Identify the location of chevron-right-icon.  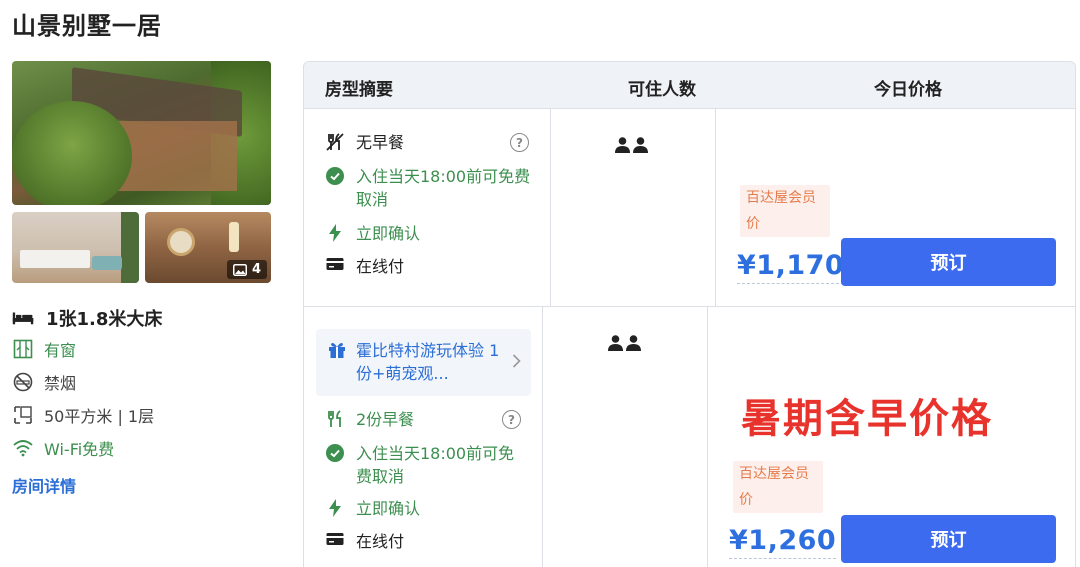
(516, 362).